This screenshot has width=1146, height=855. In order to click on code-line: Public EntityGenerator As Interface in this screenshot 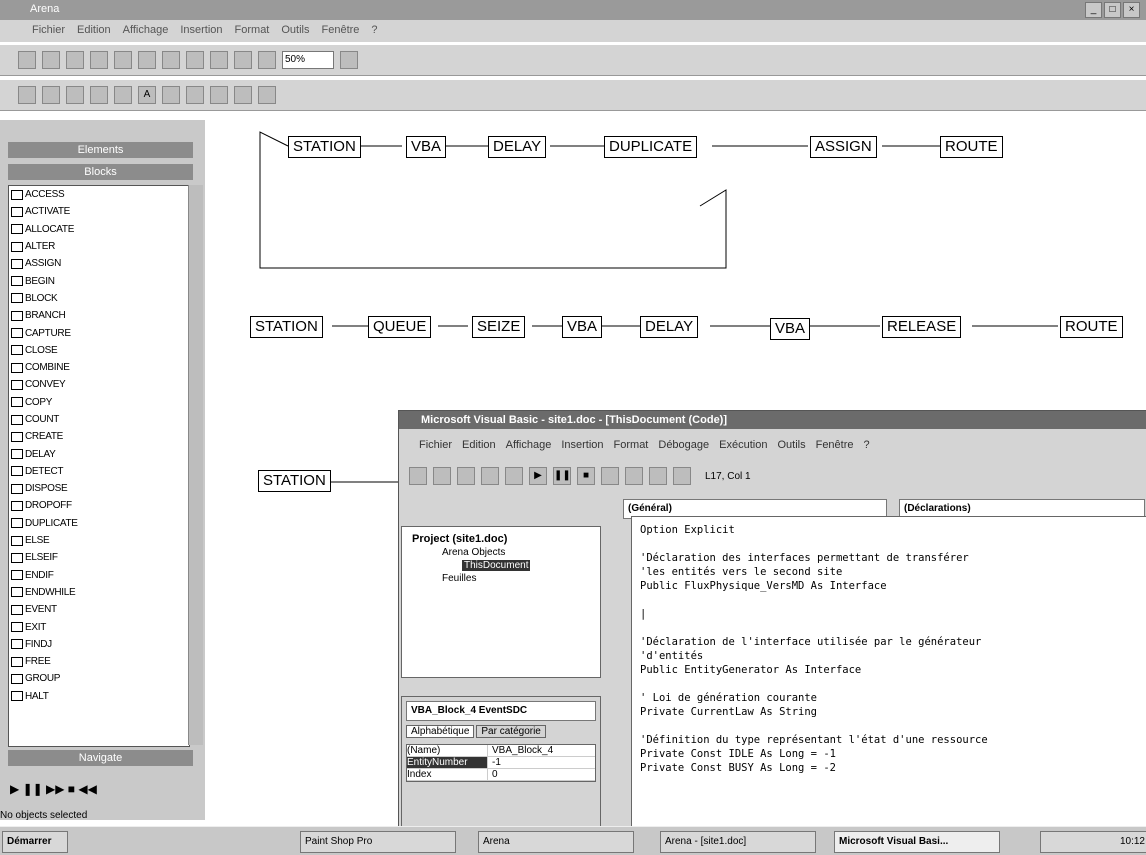, I will do `click(889, 670)`.